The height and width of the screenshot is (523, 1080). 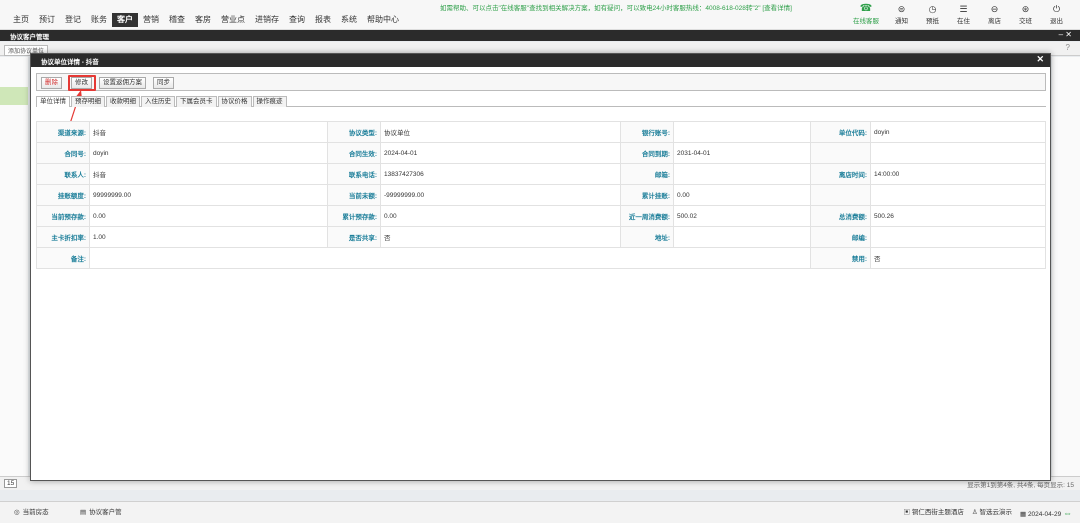 I want to click on nav-customer: 客户, so click(x=125, y=20).